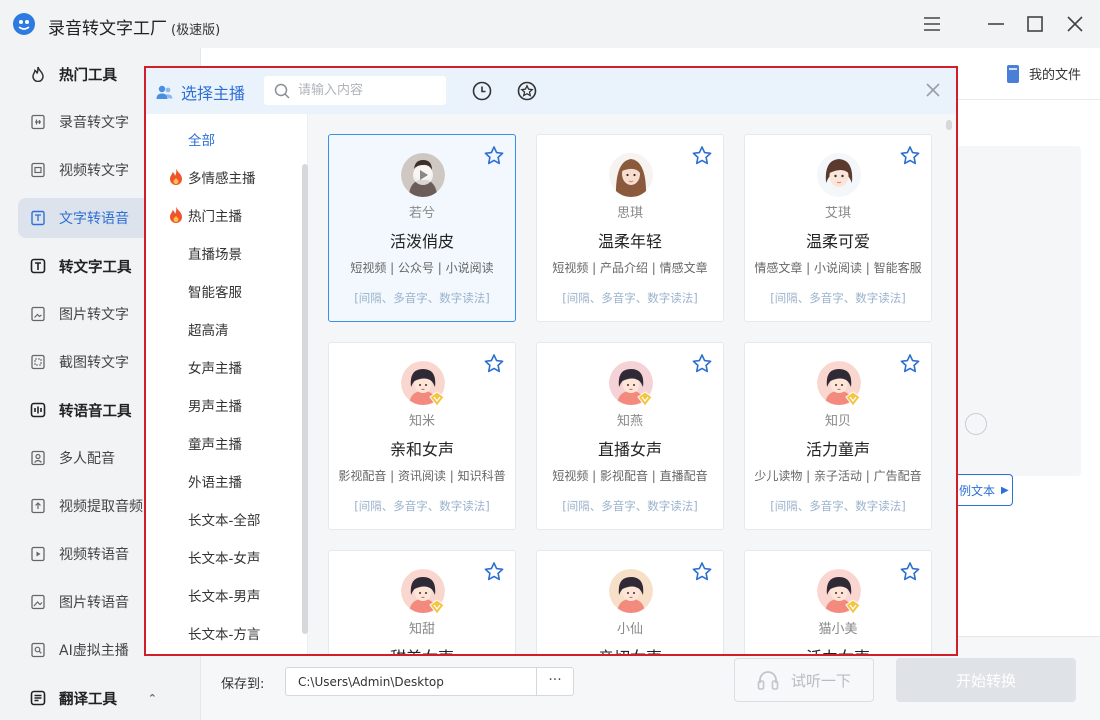 The width and height of the screenshot is (1100, 720). Describe the element at coordinates (24, 24) in the screenshot. I see `app-logo-icon` at that location.